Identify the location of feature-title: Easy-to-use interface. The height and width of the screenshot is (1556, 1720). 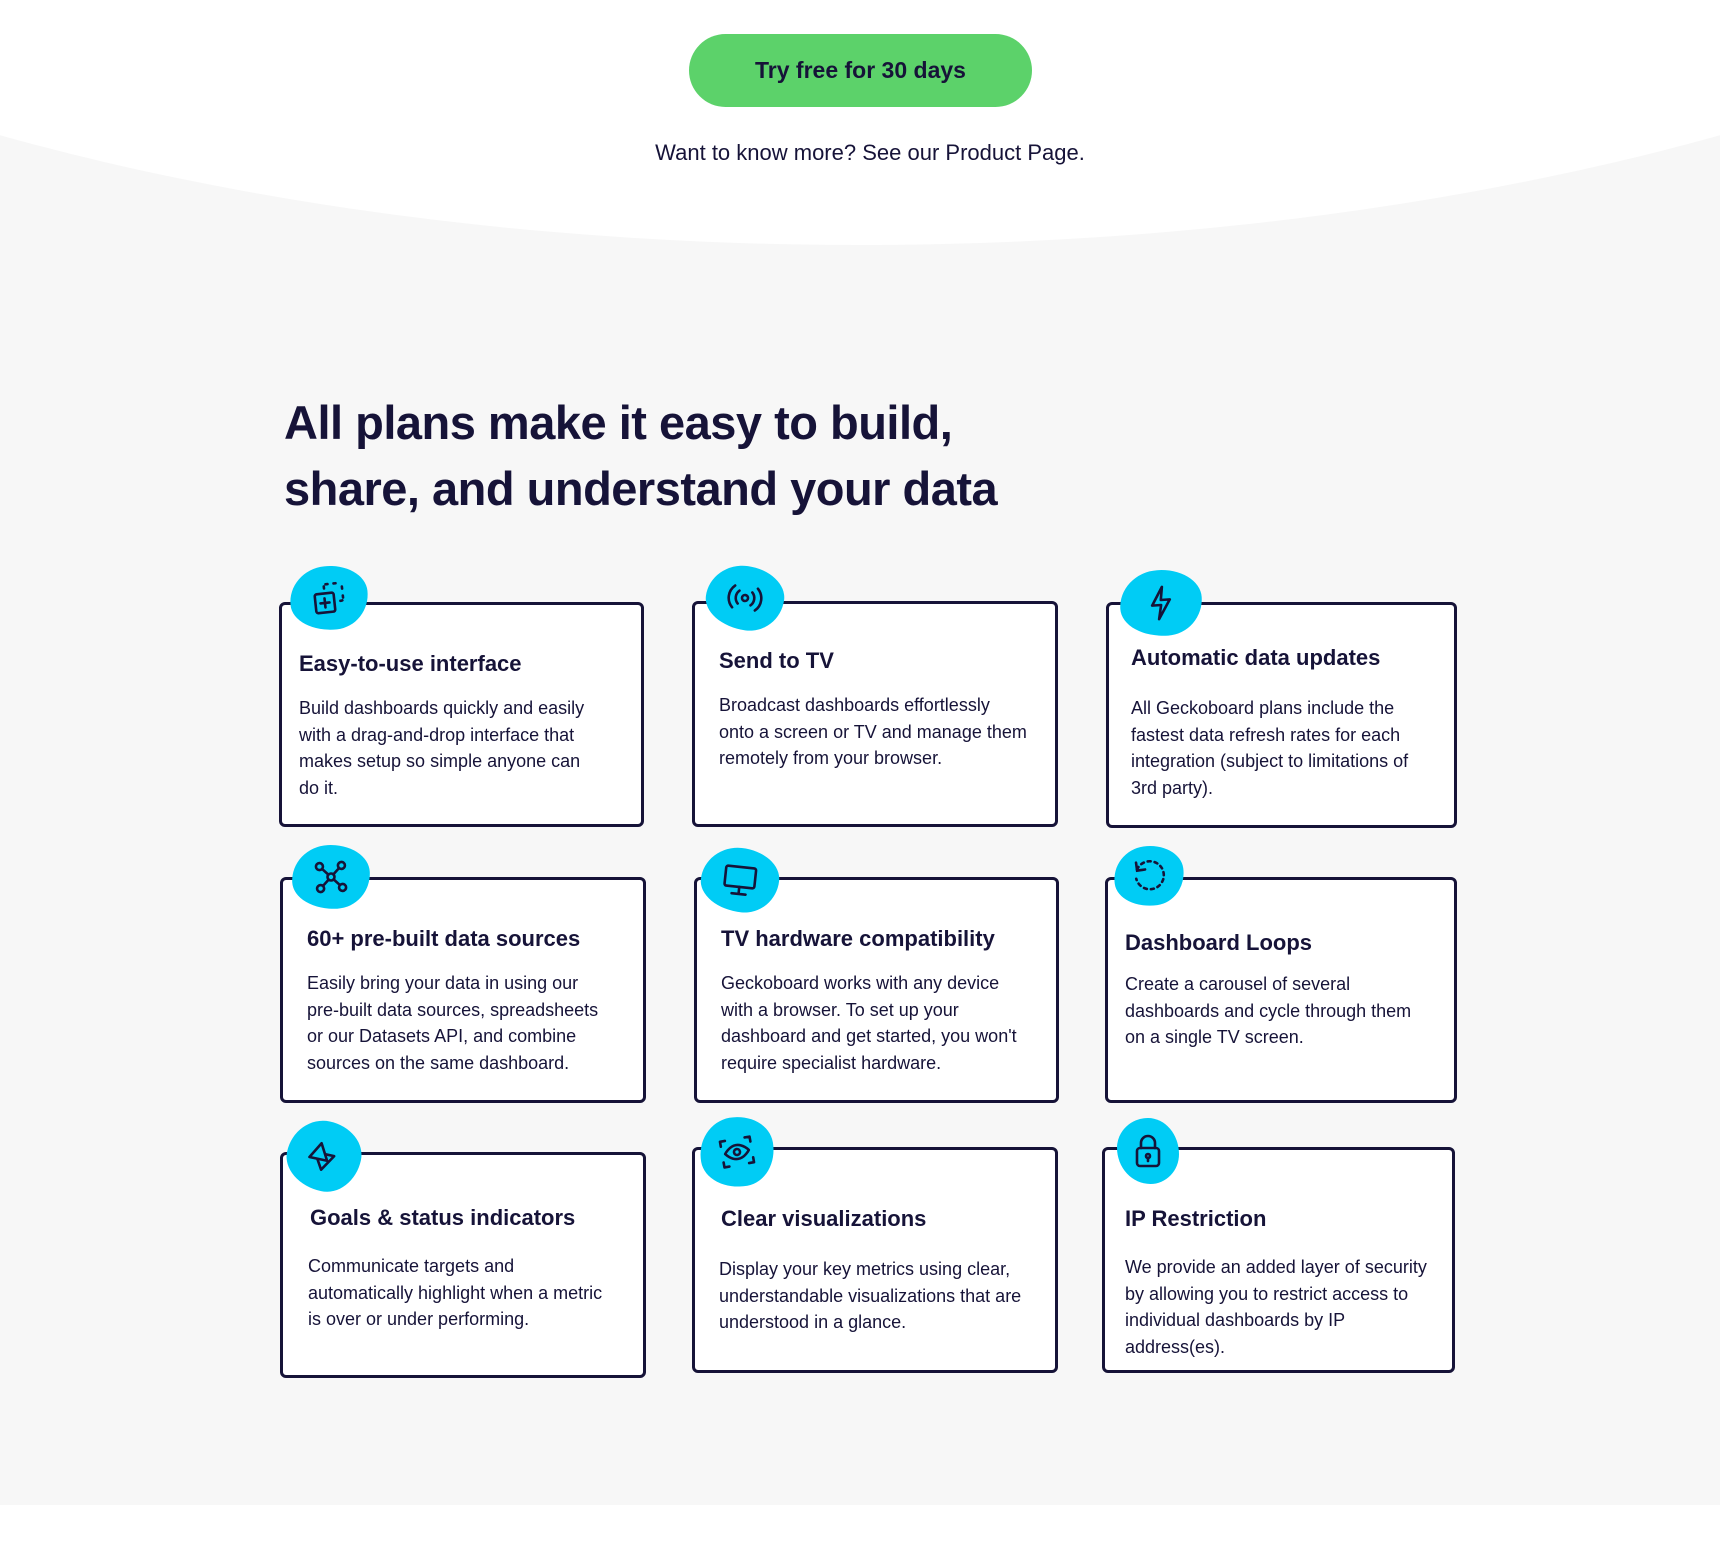
(410, 663).